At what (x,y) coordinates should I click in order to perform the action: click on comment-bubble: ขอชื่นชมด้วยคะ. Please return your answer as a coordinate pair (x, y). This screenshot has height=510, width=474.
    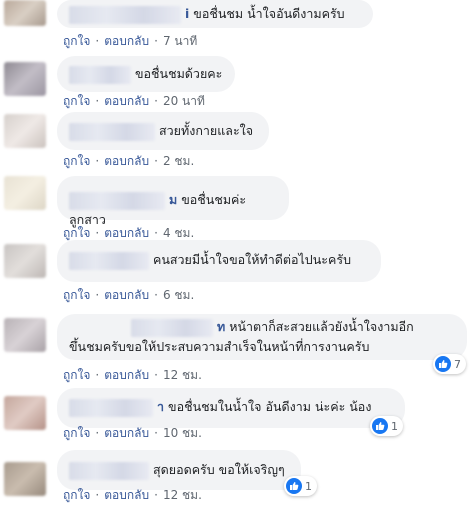
    Looking at the image, I should click on (146, 74).